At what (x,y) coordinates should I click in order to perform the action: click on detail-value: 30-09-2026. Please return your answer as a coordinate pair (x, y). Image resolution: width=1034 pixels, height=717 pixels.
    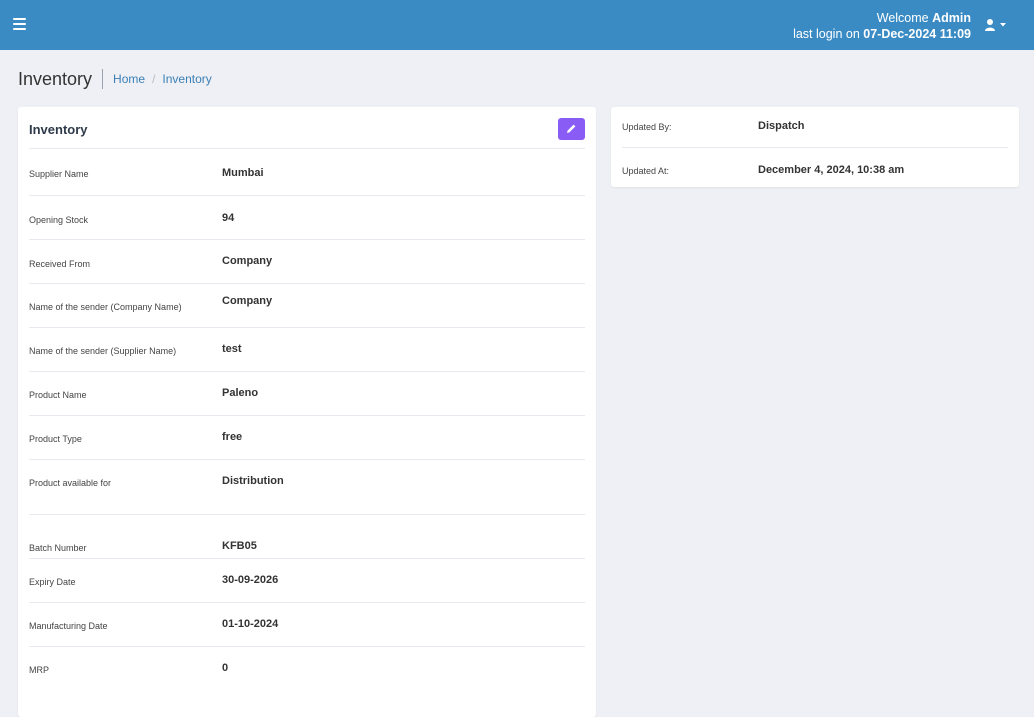
    Looking at the image, I should click on (250, 580).